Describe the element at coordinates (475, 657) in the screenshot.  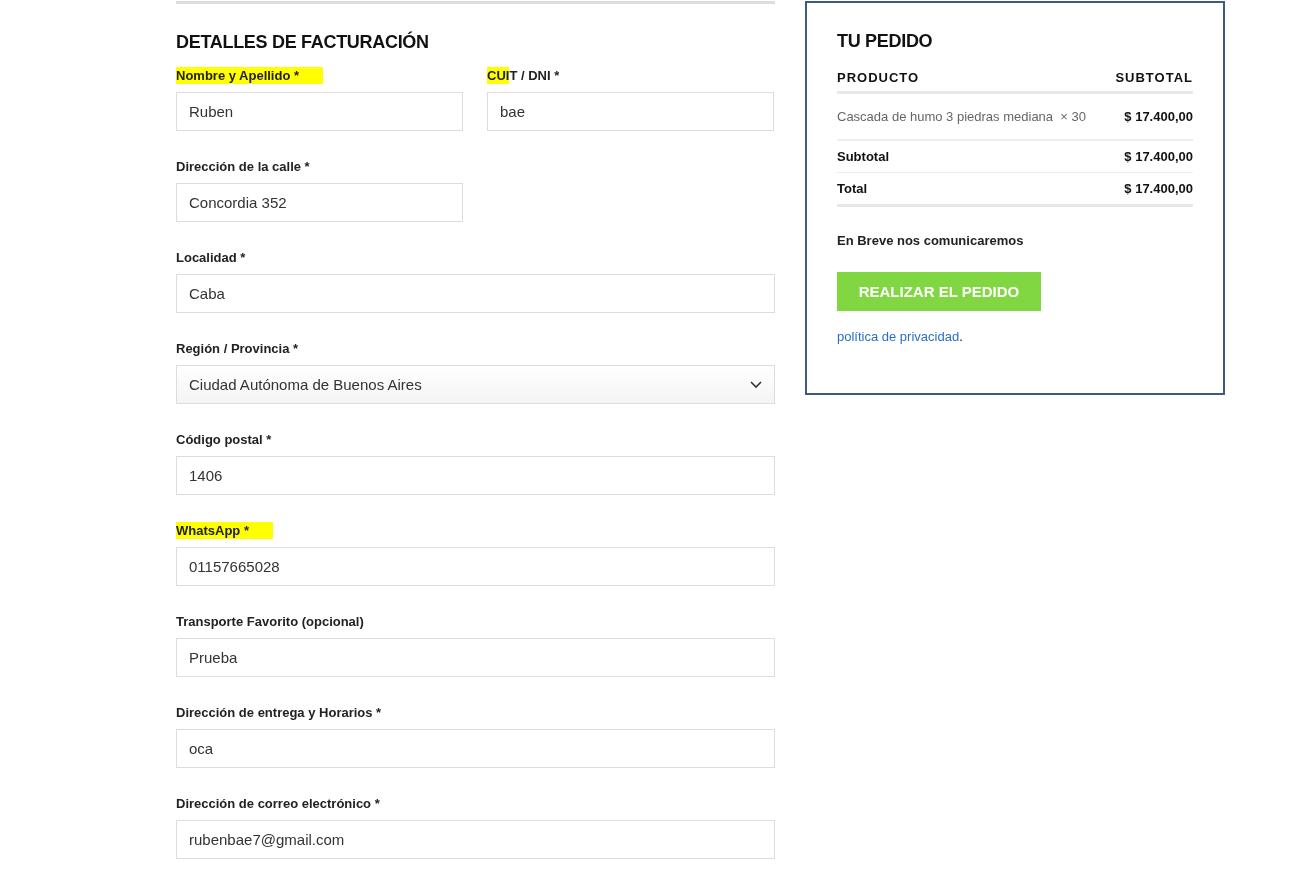
I see `input-field: Prueba` at that location.